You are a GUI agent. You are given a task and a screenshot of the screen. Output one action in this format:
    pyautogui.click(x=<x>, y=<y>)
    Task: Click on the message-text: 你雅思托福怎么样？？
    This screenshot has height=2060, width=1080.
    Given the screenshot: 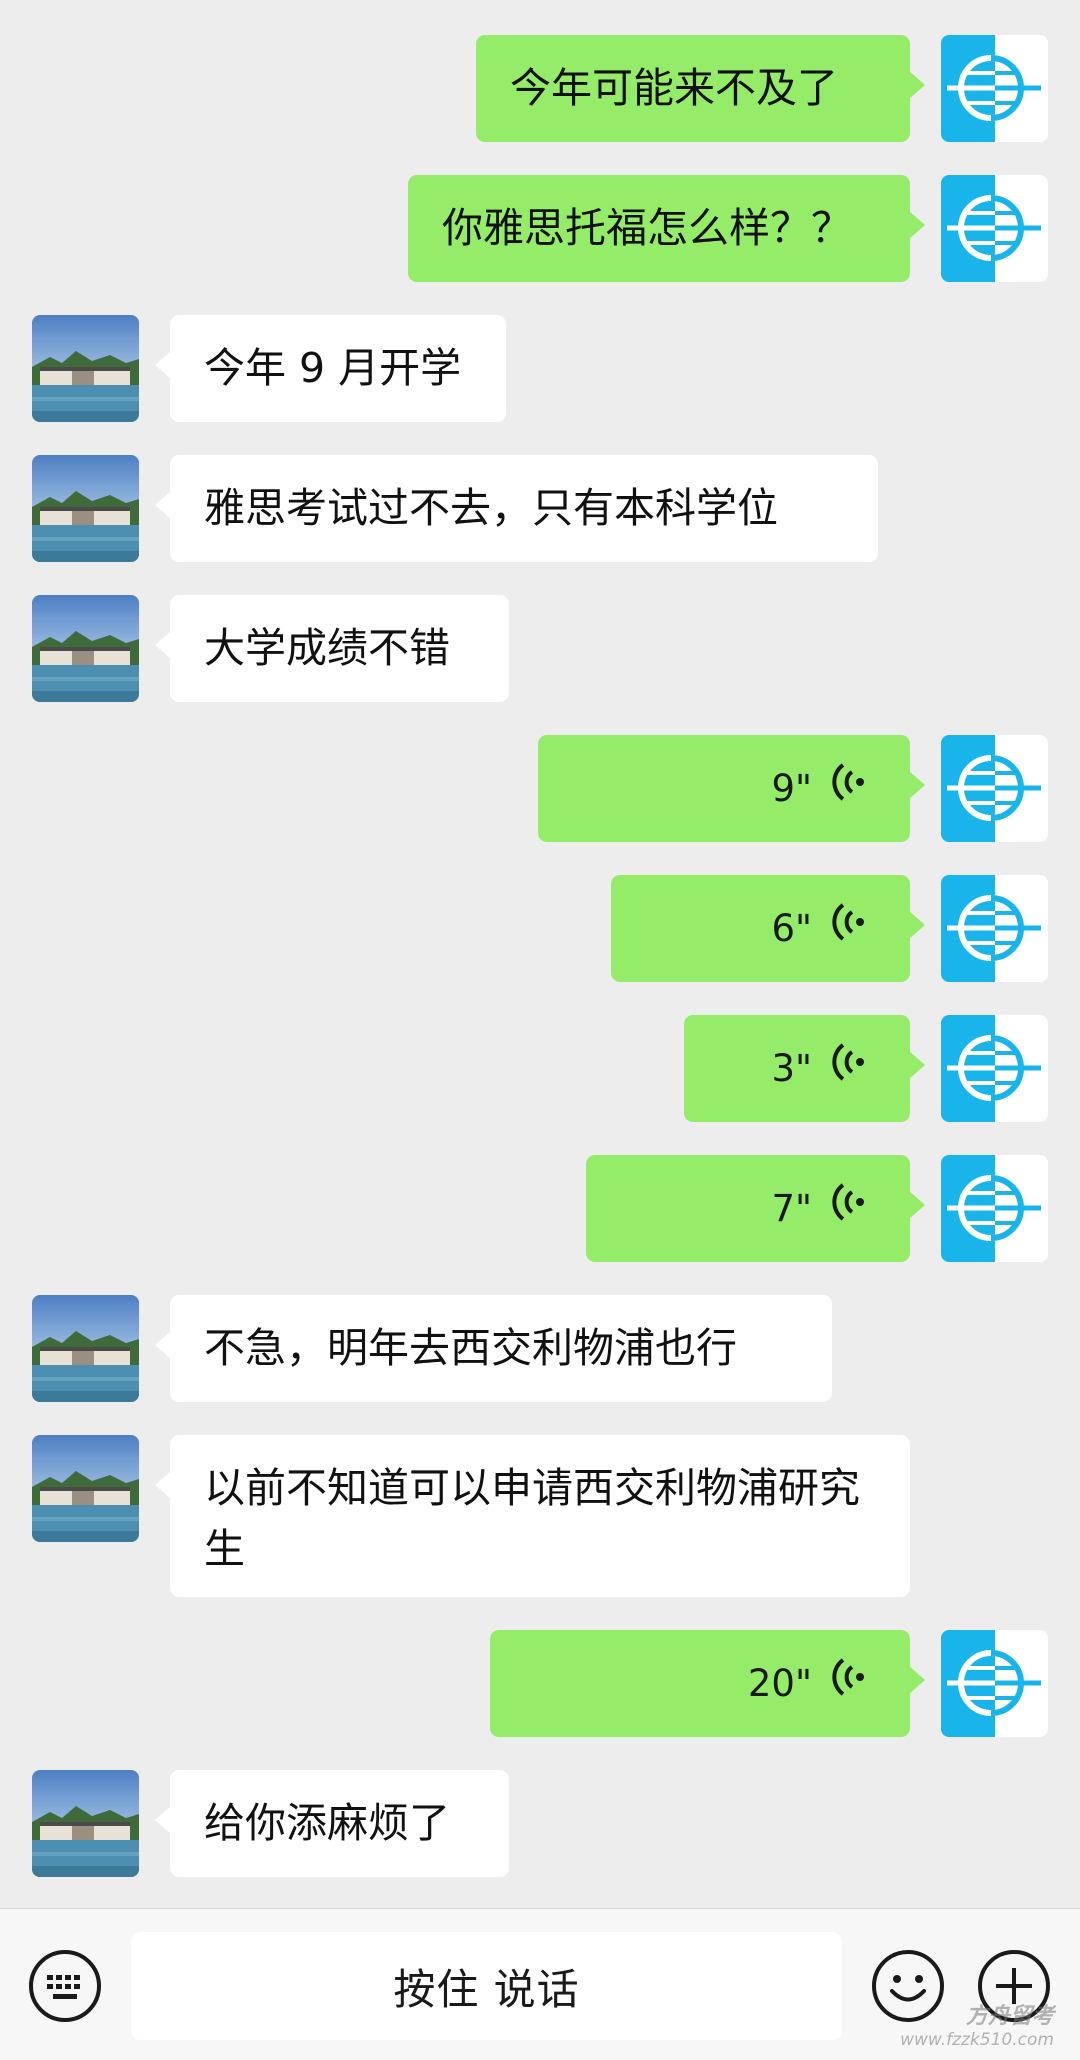 What is the action you would take?
    pyautogui.click(x=647, y=228)
    